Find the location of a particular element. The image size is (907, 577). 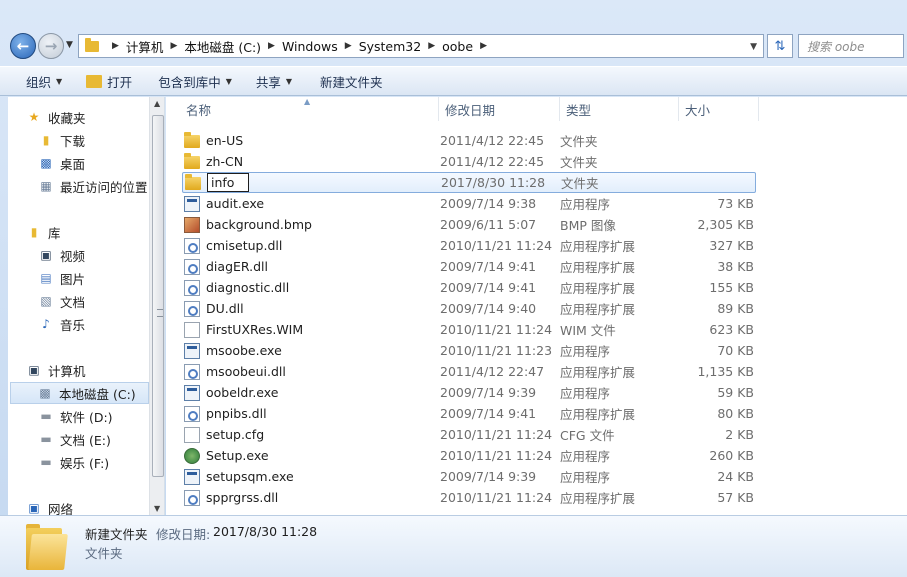

drive-icon: ▬ is located at coordinates (46, 462).